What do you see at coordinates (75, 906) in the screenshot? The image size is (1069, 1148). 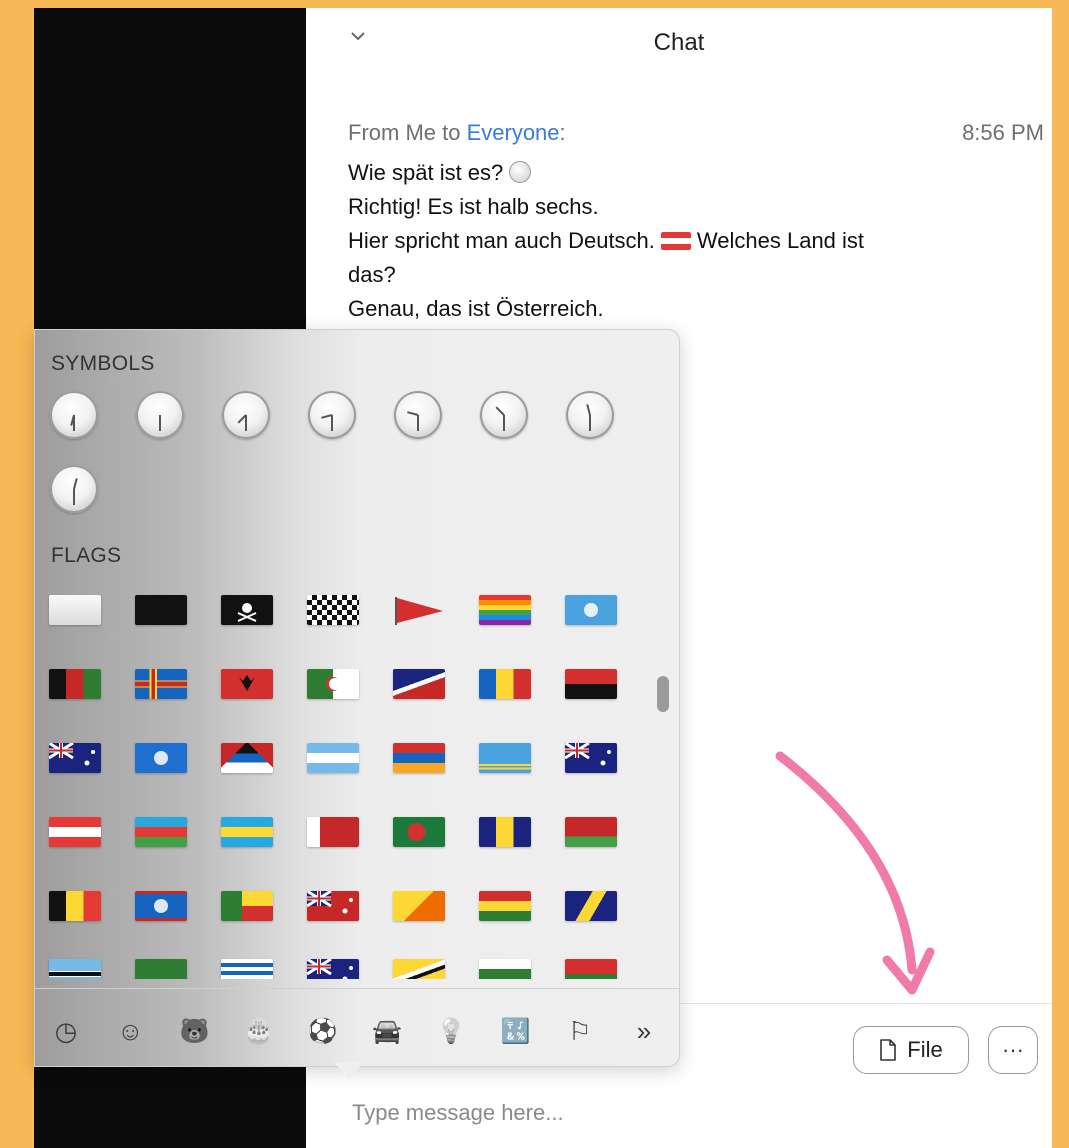 I see `belgium-flag-icon` at bounding box center [75, 906].